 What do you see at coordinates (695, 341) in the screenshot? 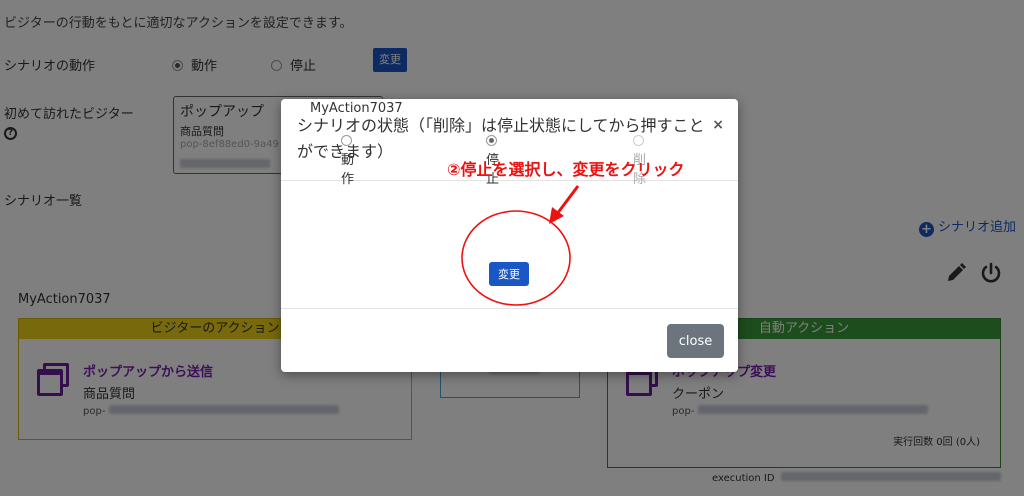
I see `close-button: close` at bounding box center [695, 341].